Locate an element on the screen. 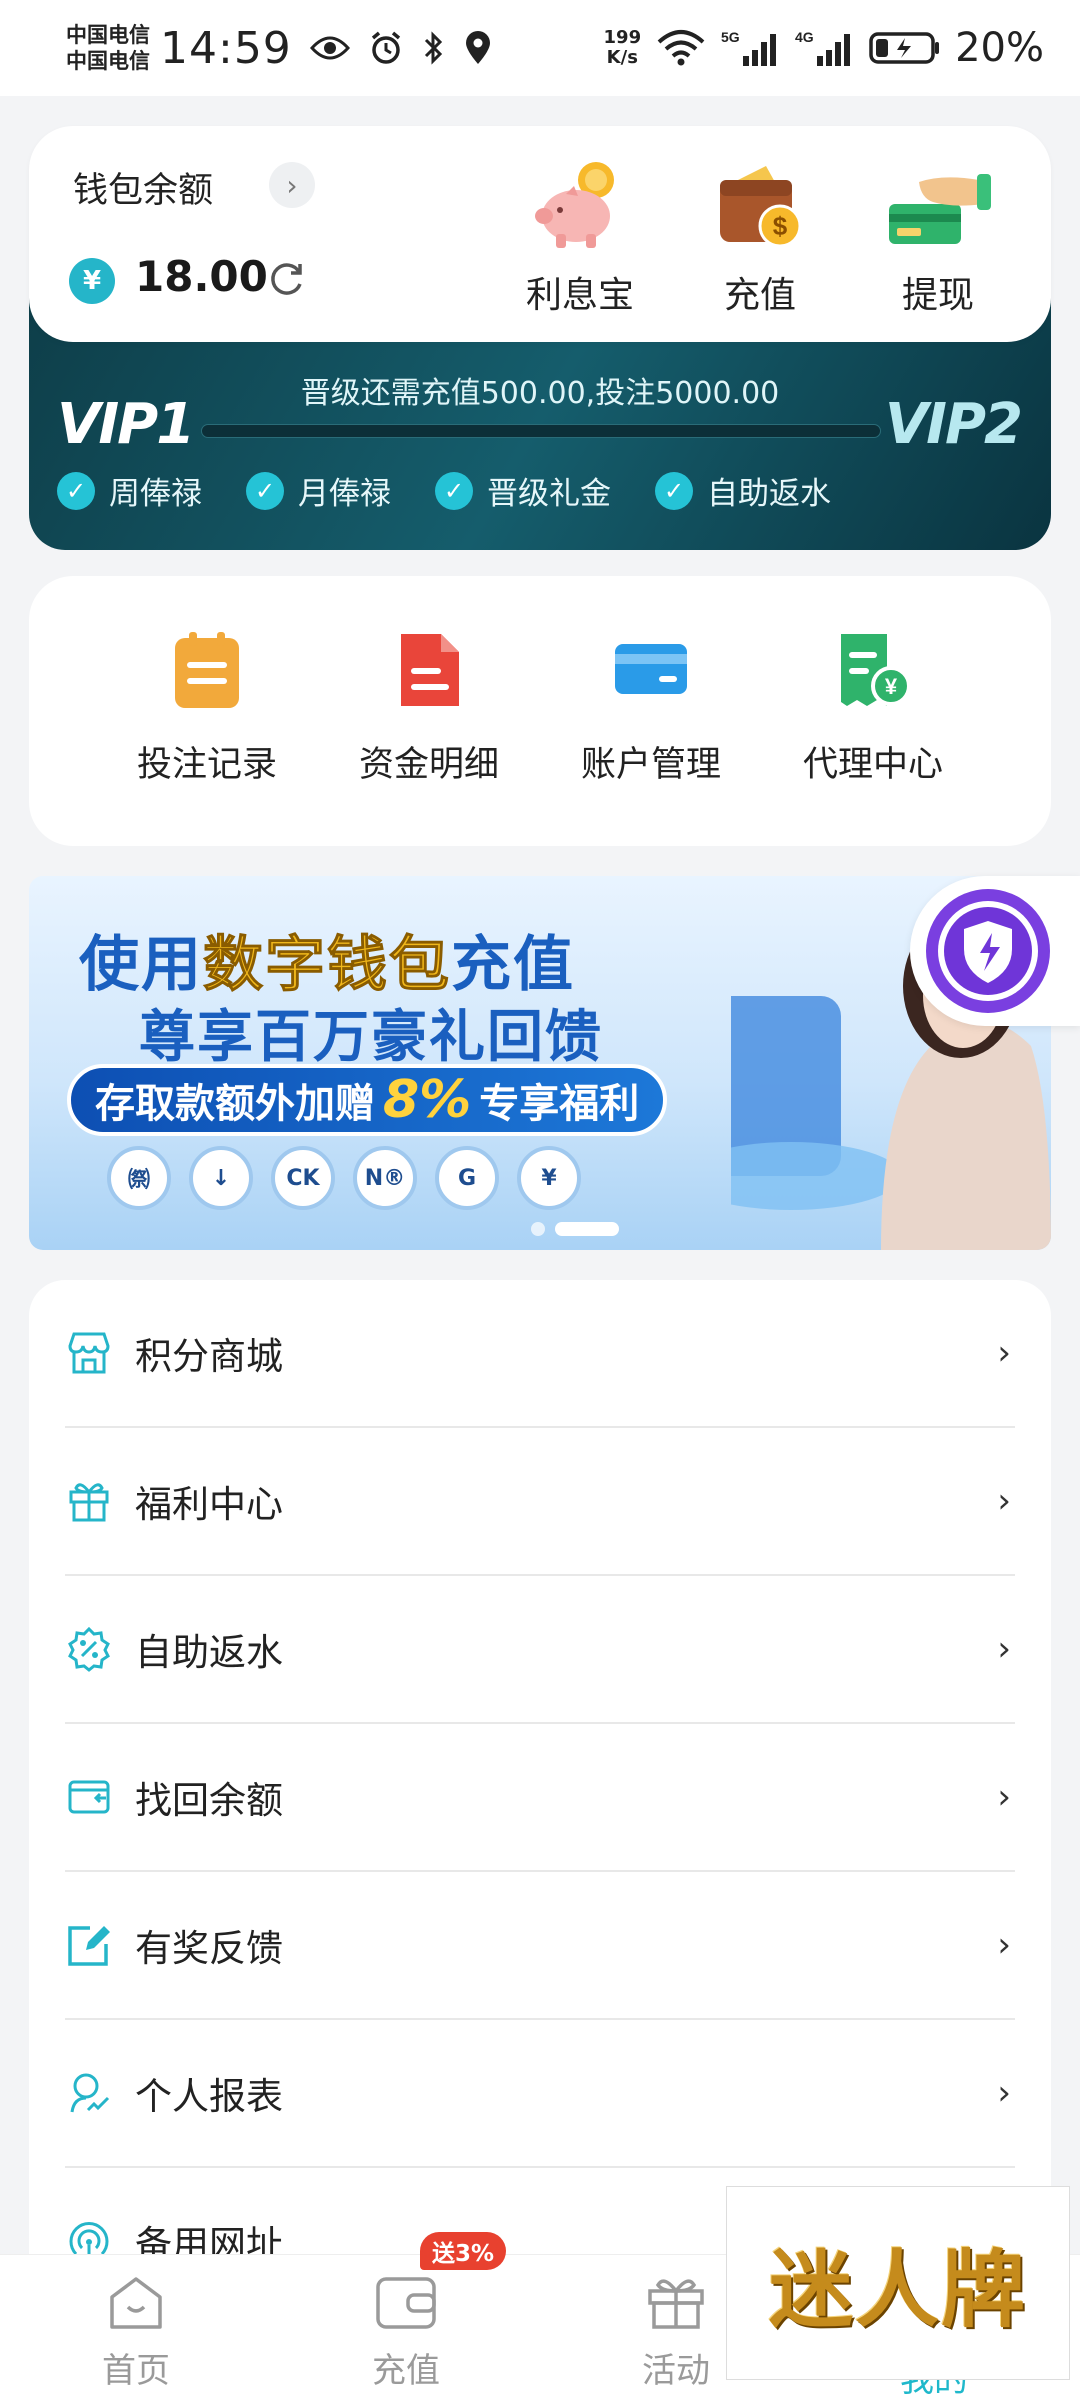 The image size is (1080, 2400). nav-home: 首页 is located at coordinates (136, 2332).